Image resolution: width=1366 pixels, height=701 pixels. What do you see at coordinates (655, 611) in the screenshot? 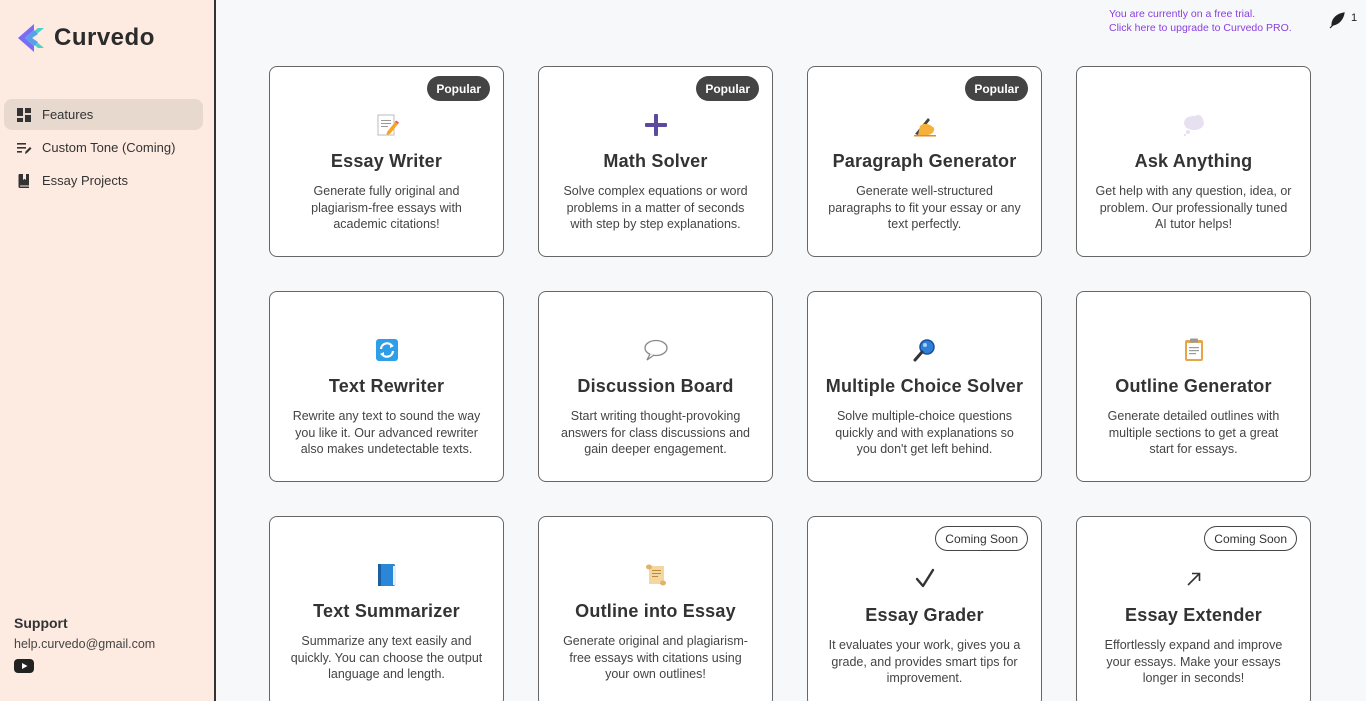
I see `card-title: Outline into Essay` at bounding box center [655, 611].